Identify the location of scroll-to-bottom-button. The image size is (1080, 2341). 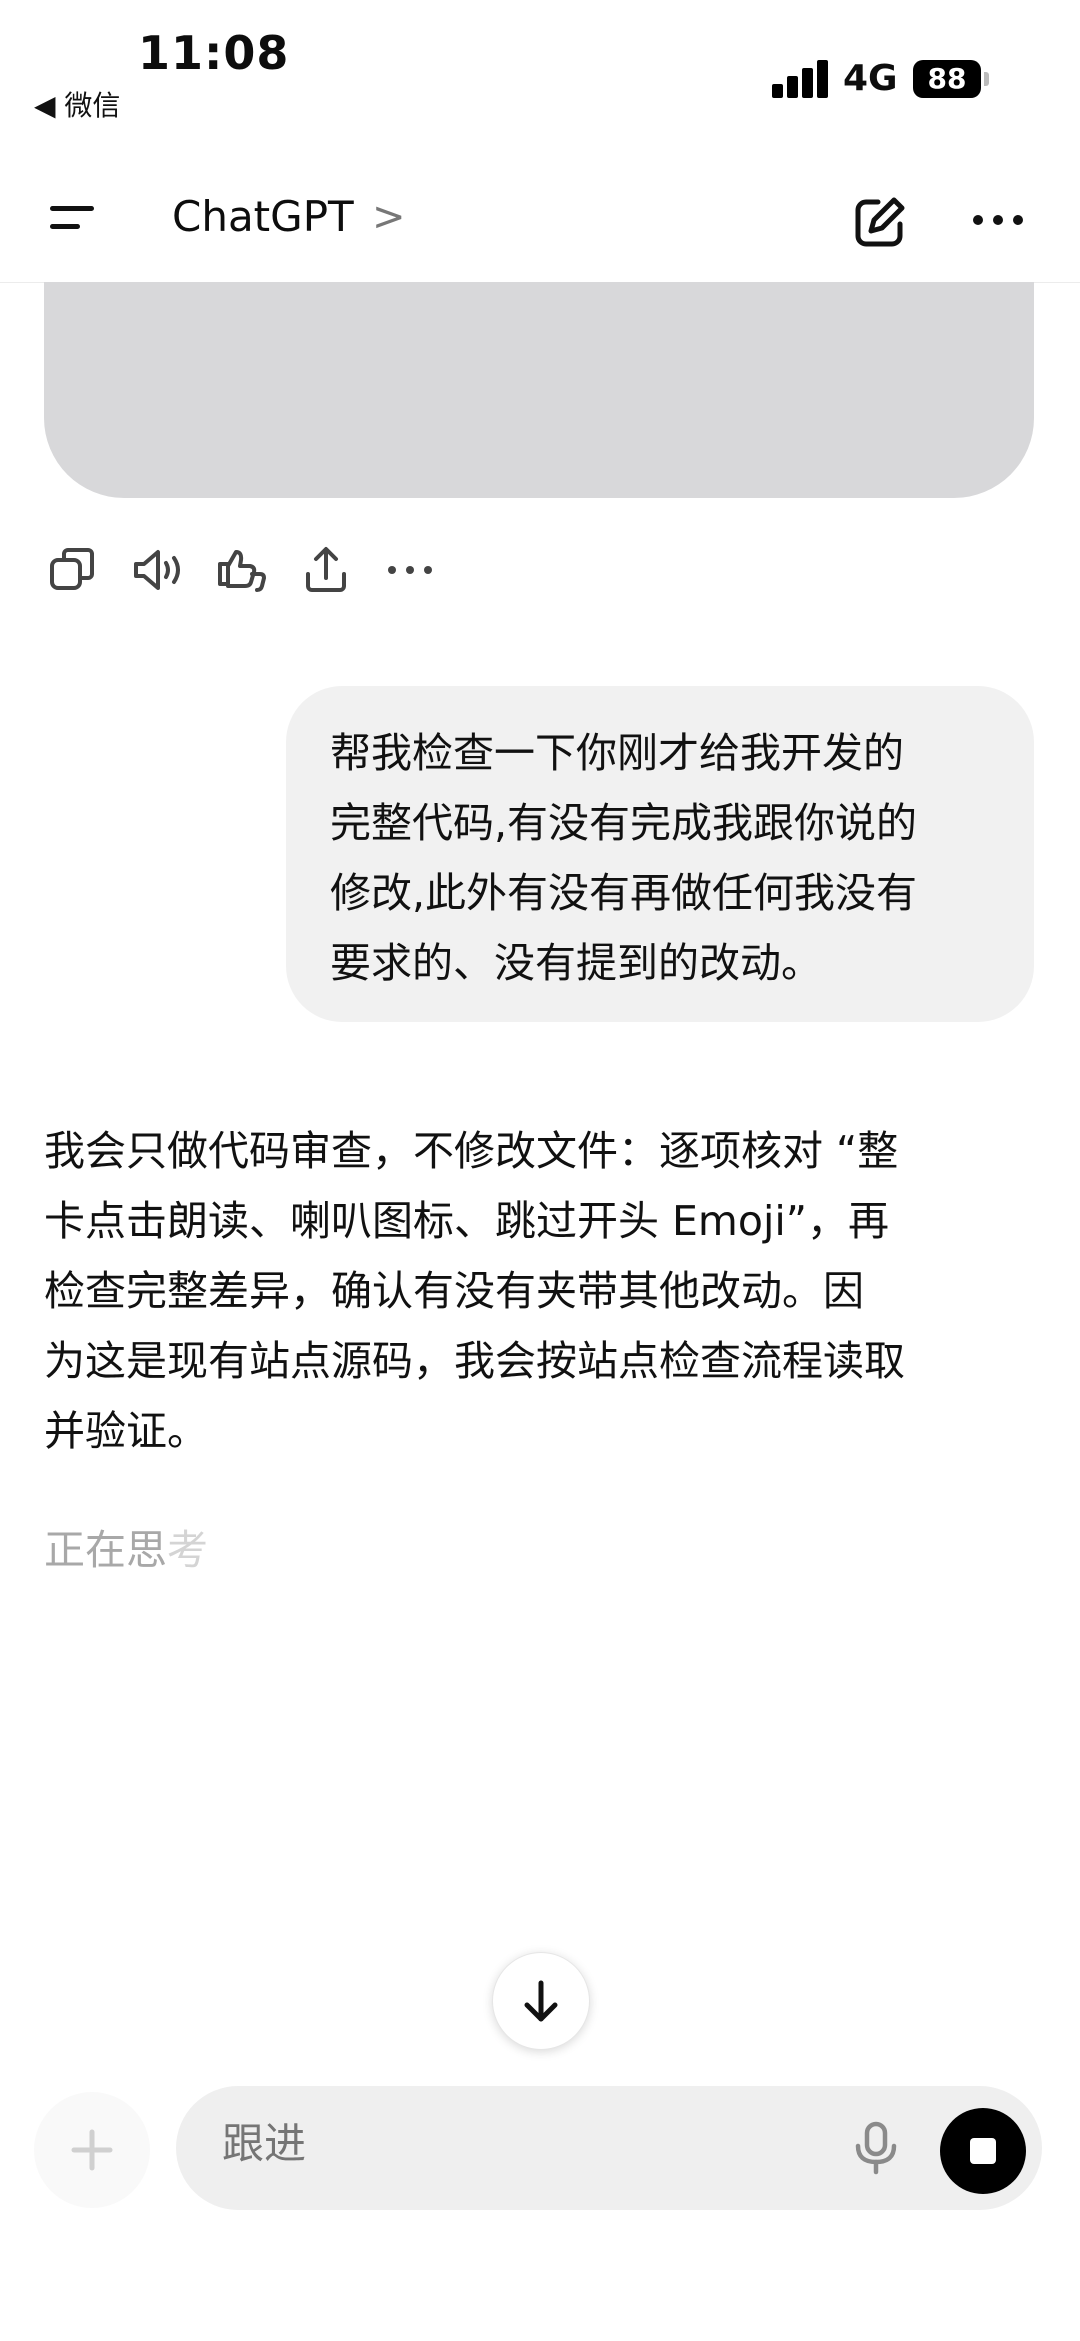
(541, 2001).